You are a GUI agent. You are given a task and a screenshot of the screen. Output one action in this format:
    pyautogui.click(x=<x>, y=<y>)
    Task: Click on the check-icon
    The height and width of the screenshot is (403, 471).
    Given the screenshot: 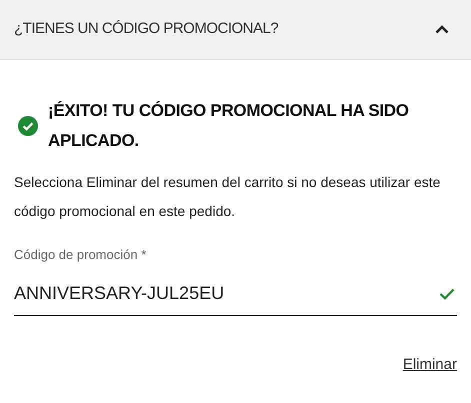 What is the action you would take?
    pyautogui.click(x=447, y=294)
    